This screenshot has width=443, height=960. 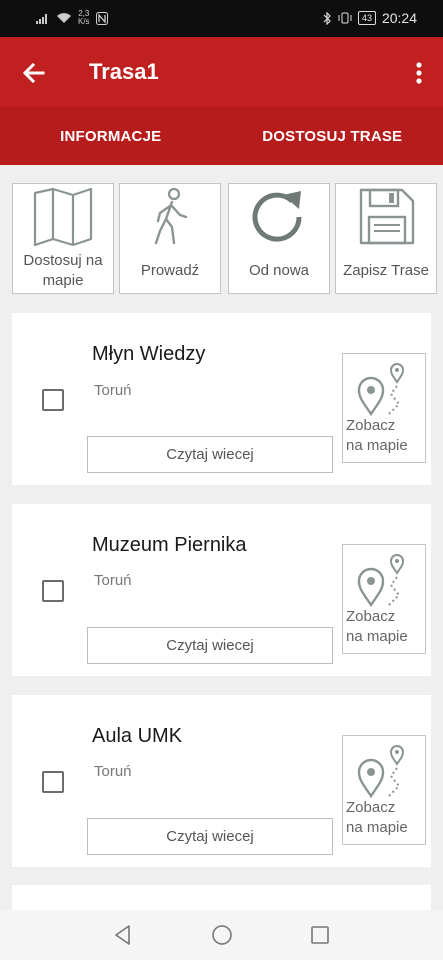 What do you see at coordinates (221, 897) in the screenshot?
I see `place-card-partial` at bounding box center [221, 897].